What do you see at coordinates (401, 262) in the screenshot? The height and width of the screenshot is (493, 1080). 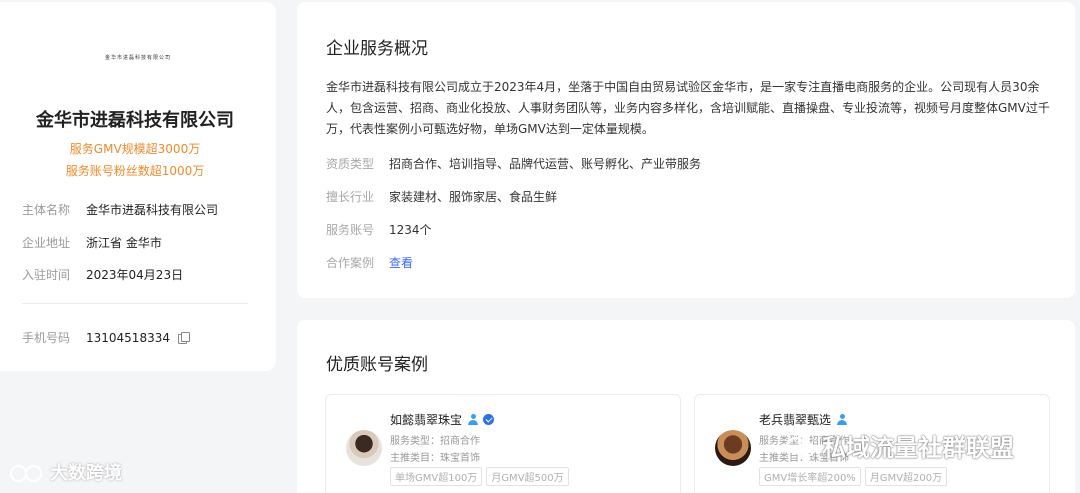 I see `view-cases-link: 查看` at bounding box center [401, 262].